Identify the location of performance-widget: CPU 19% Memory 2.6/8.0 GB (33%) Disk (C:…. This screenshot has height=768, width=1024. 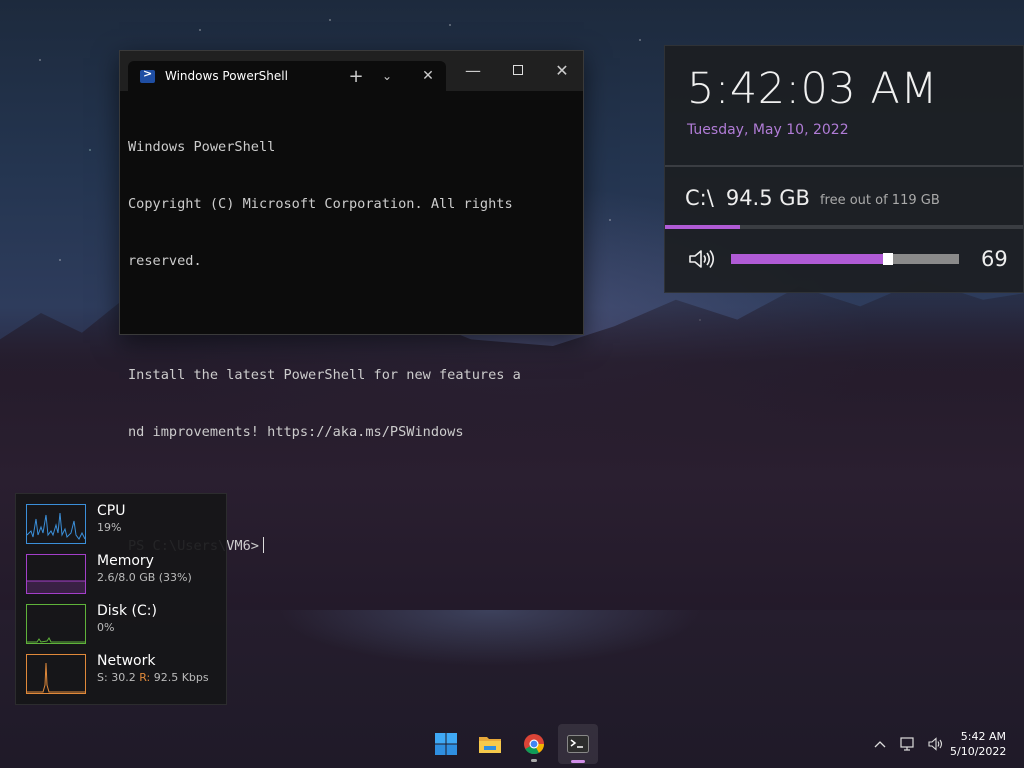
(121, 599).